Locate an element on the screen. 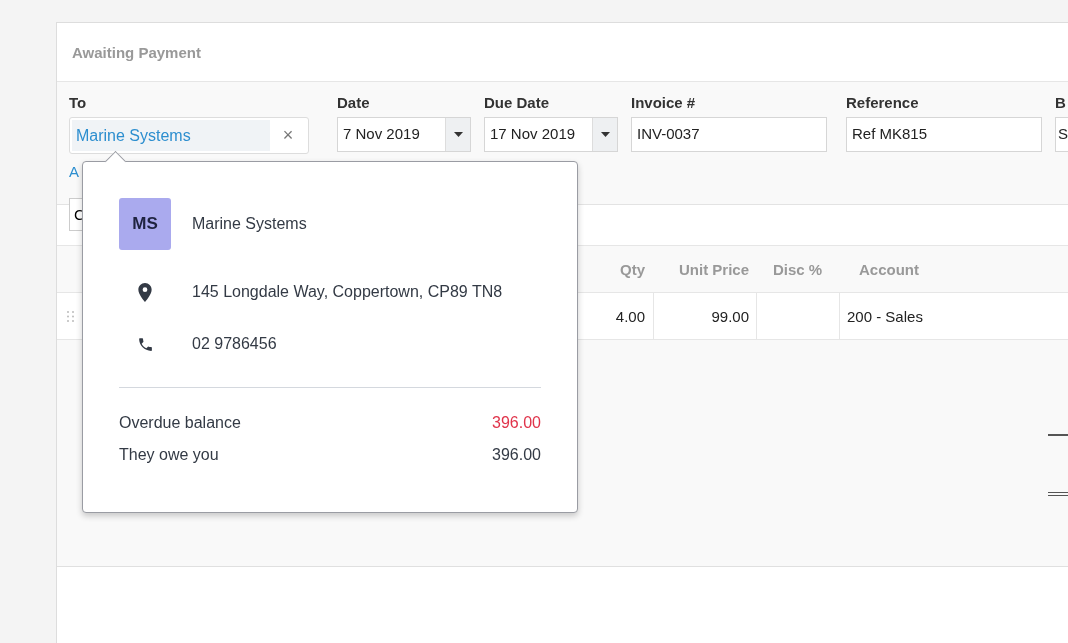  date-field: 17 Nov 2019 is located at coordinates (551, 134).